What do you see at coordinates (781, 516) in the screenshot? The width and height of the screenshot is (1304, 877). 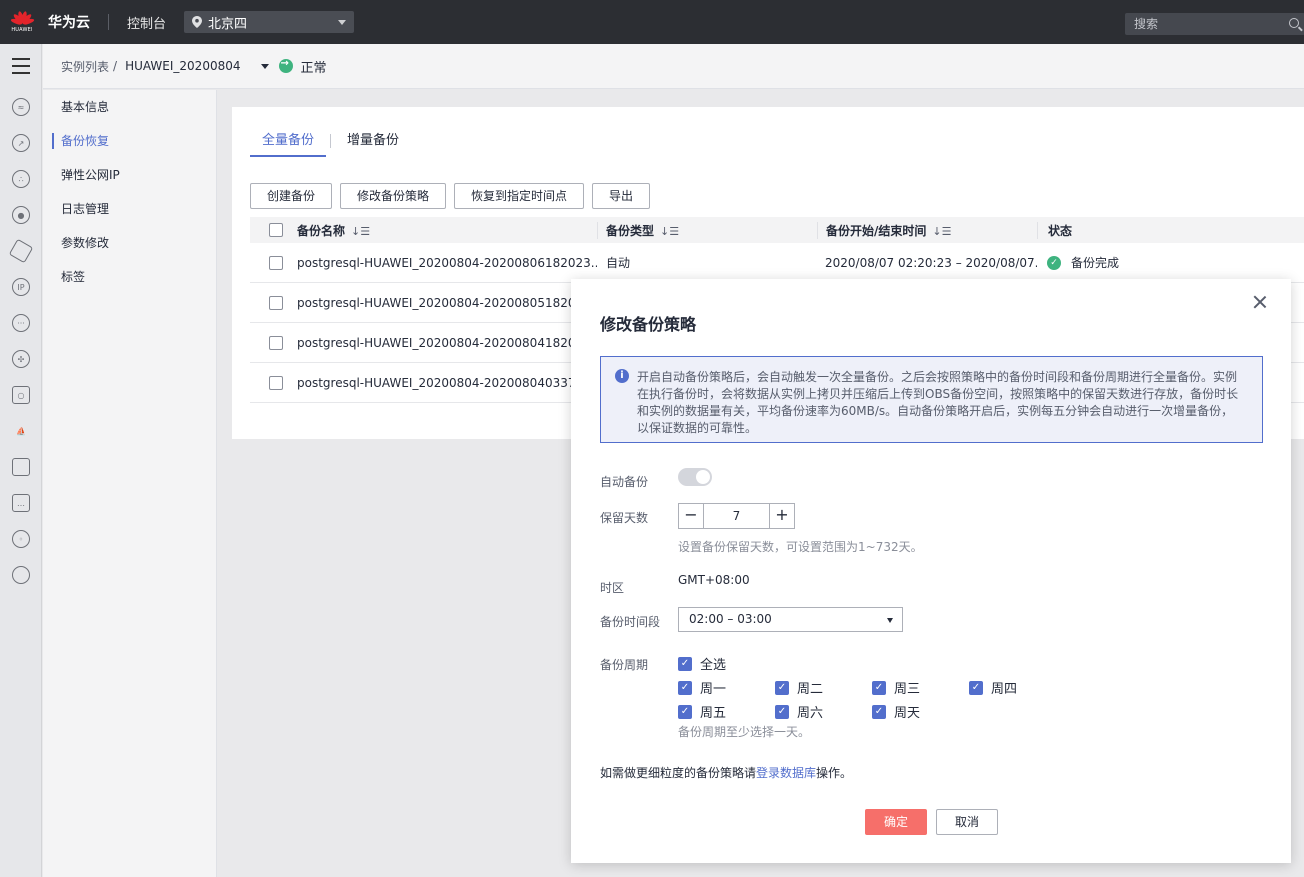 I see `plus-icon: +` at bounding box center [781, 516].